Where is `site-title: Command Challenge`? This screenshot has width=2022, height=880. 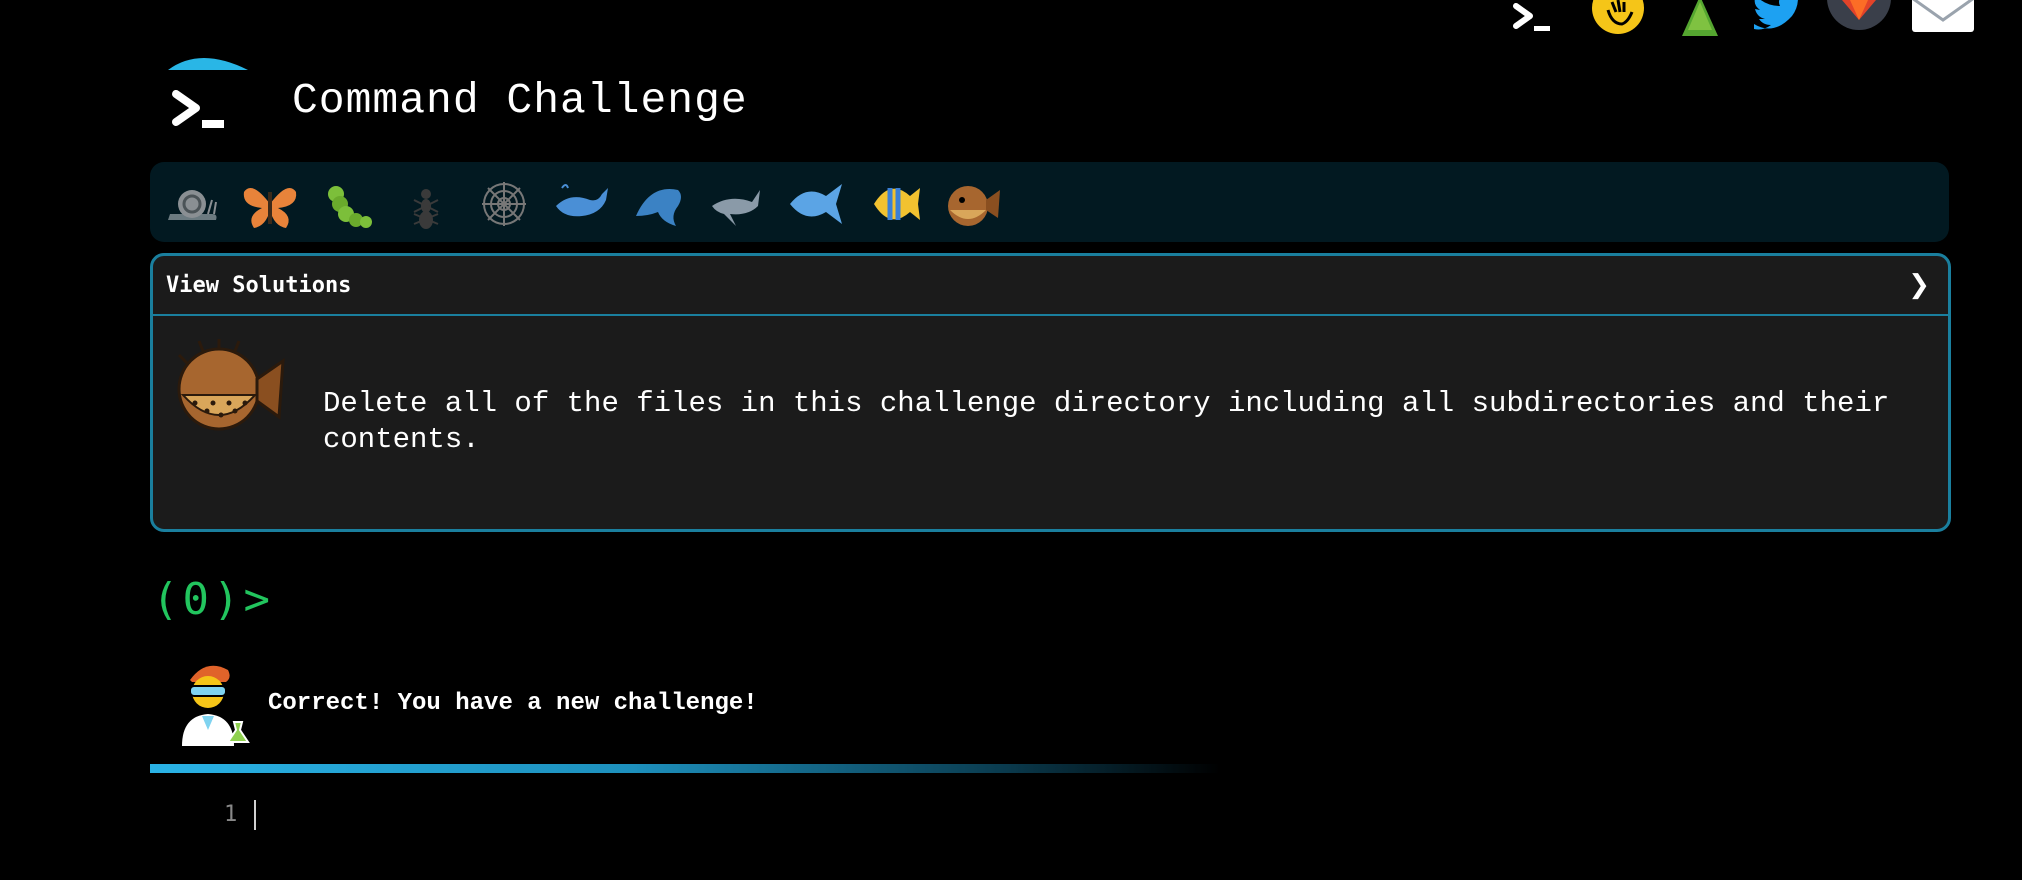
site-title: Command Challenge is located at coordinates (520, 100).